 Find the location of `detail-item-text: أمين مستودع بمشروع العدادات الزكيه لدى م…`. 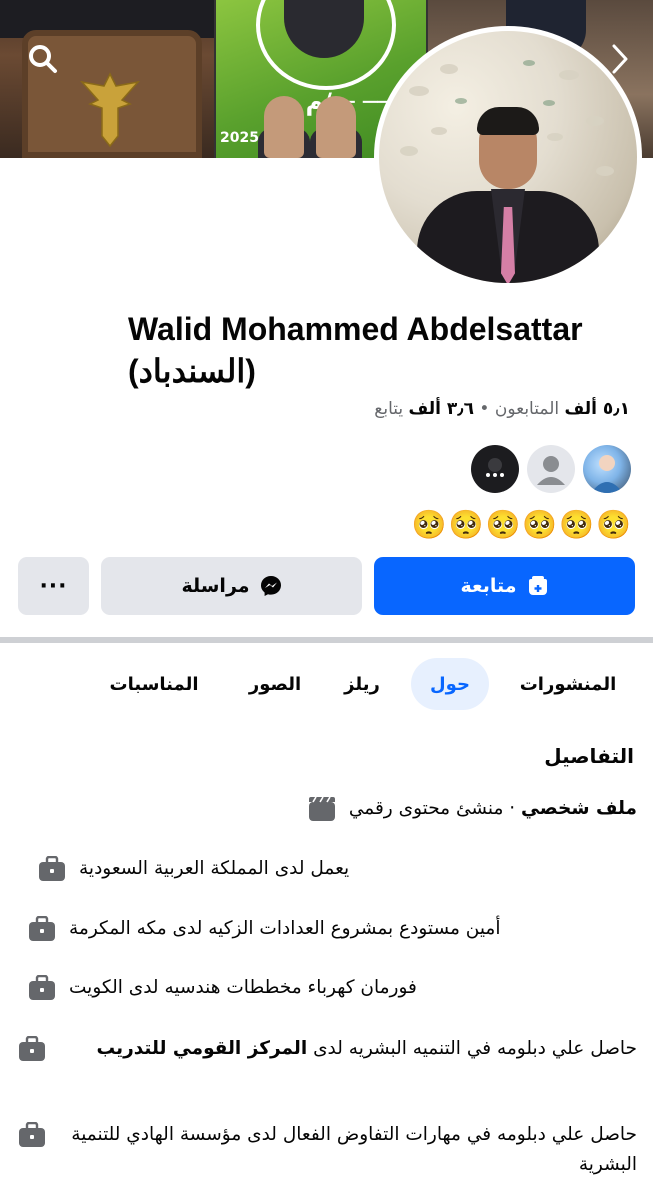

detail-item-text: أمين مستودع بمشروع العدادات الزكيه لدى م… is located at coordinates (285, 928).